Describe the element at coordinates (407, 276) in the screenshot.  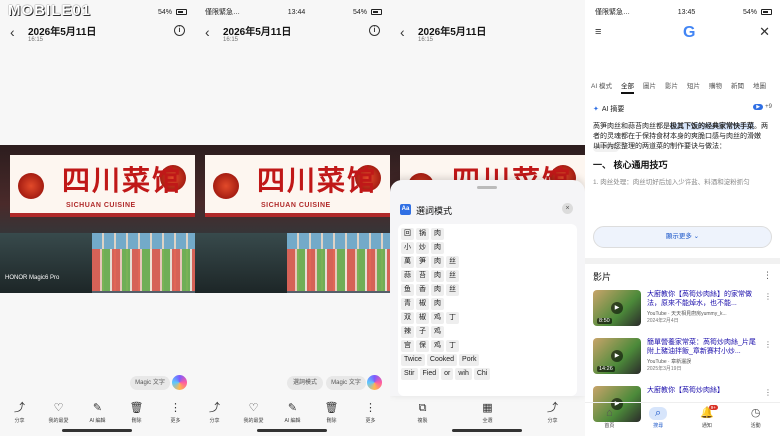
I see `word-chip: 蒜` at that location.